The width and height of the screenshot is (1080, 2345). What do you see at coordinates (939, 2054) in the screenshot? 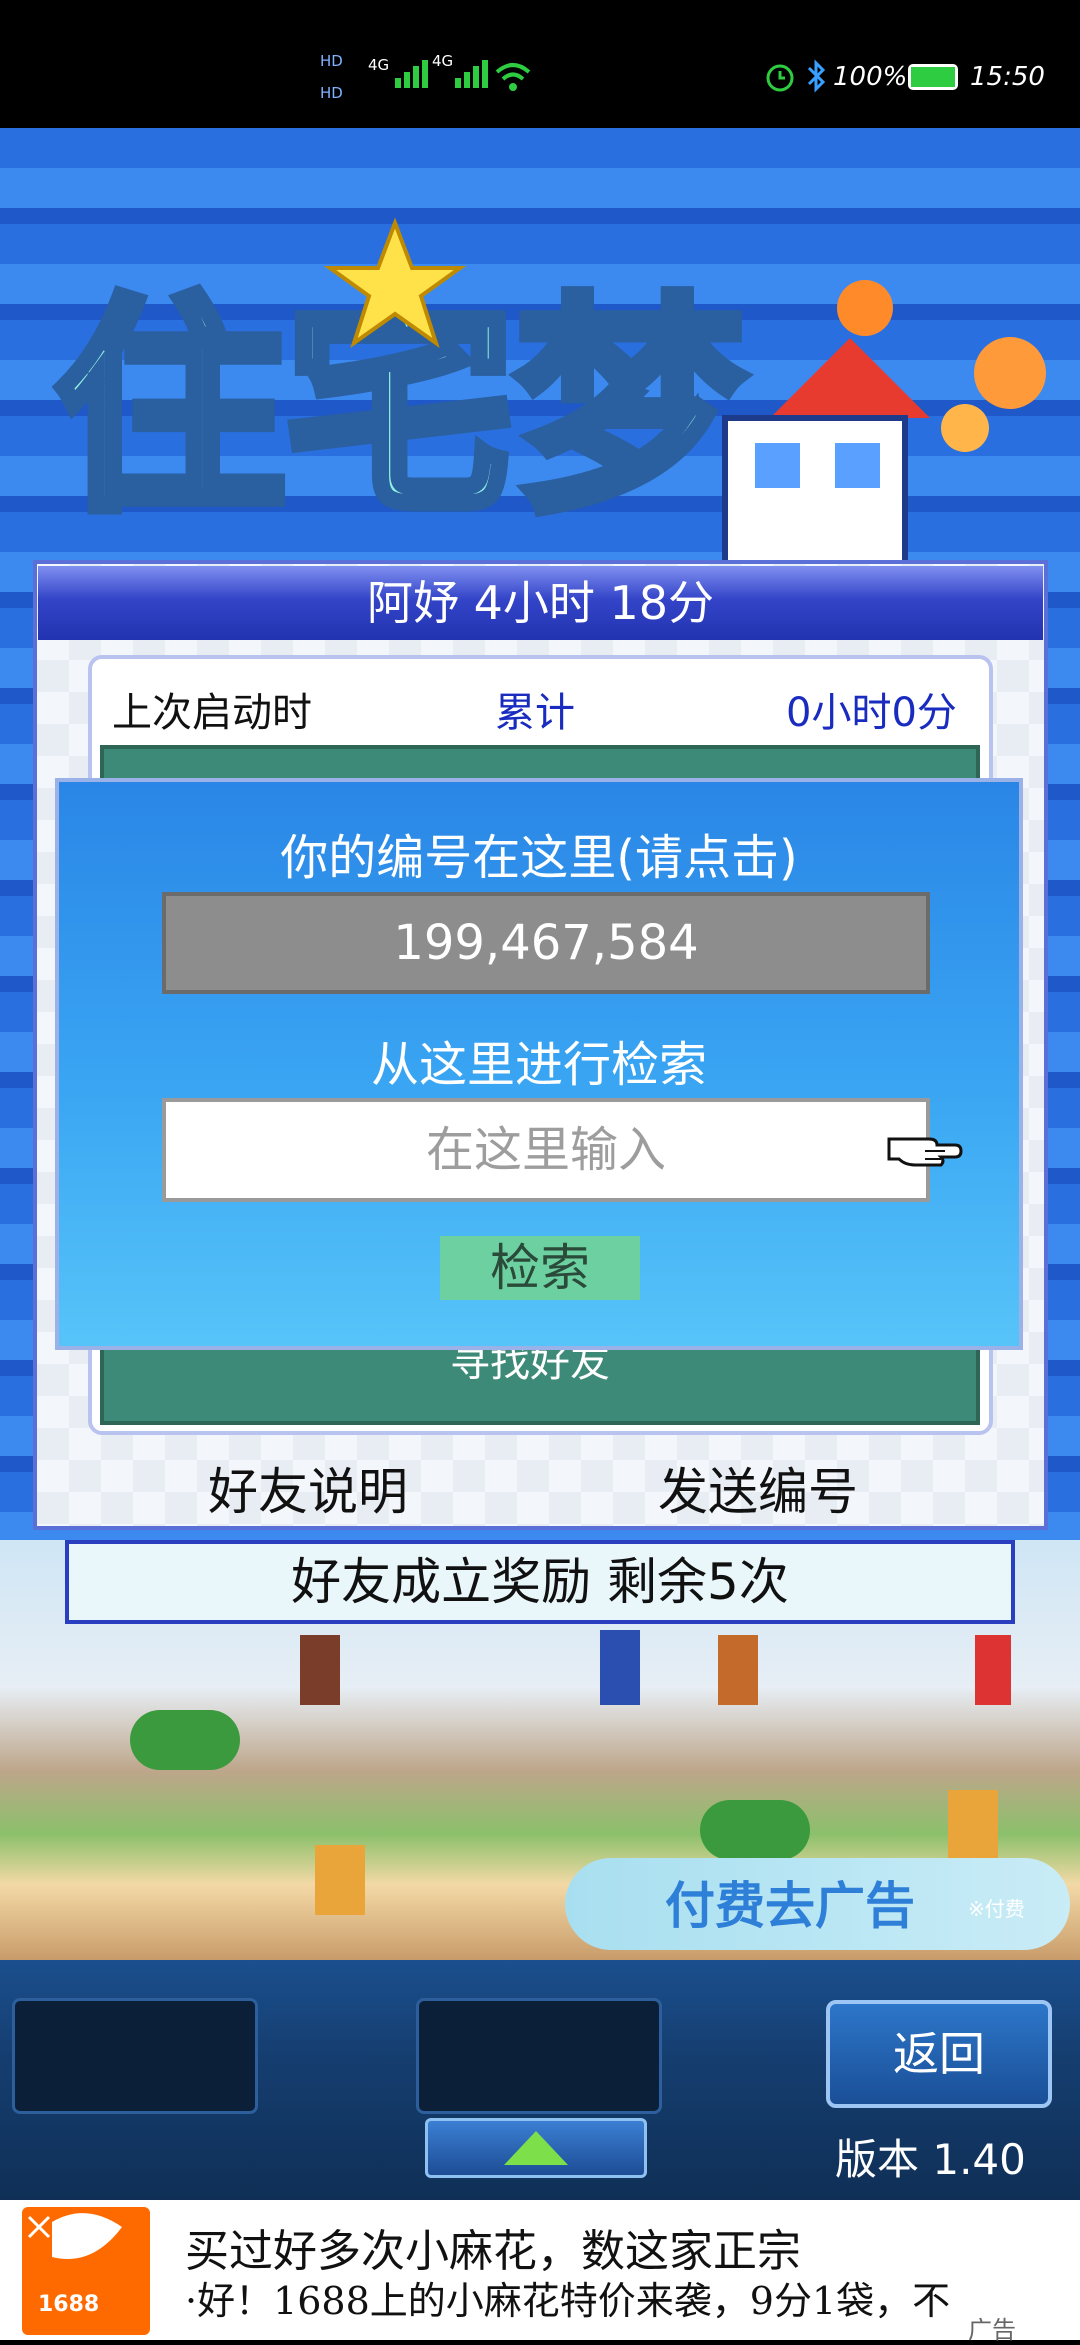
I see `back-button: 返回` at bounding box center [939, 2054].